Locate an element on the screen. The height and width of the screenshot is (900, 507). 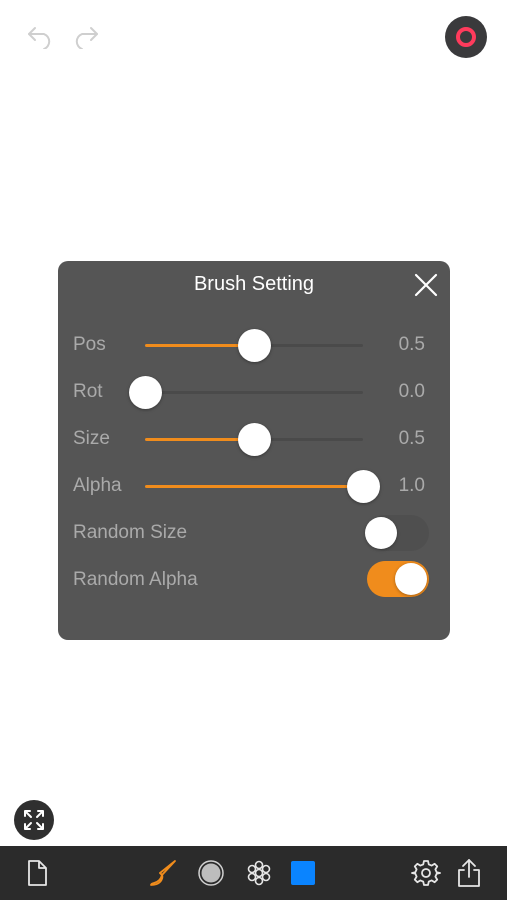
expand-icon is located at coordinates (34, 820).